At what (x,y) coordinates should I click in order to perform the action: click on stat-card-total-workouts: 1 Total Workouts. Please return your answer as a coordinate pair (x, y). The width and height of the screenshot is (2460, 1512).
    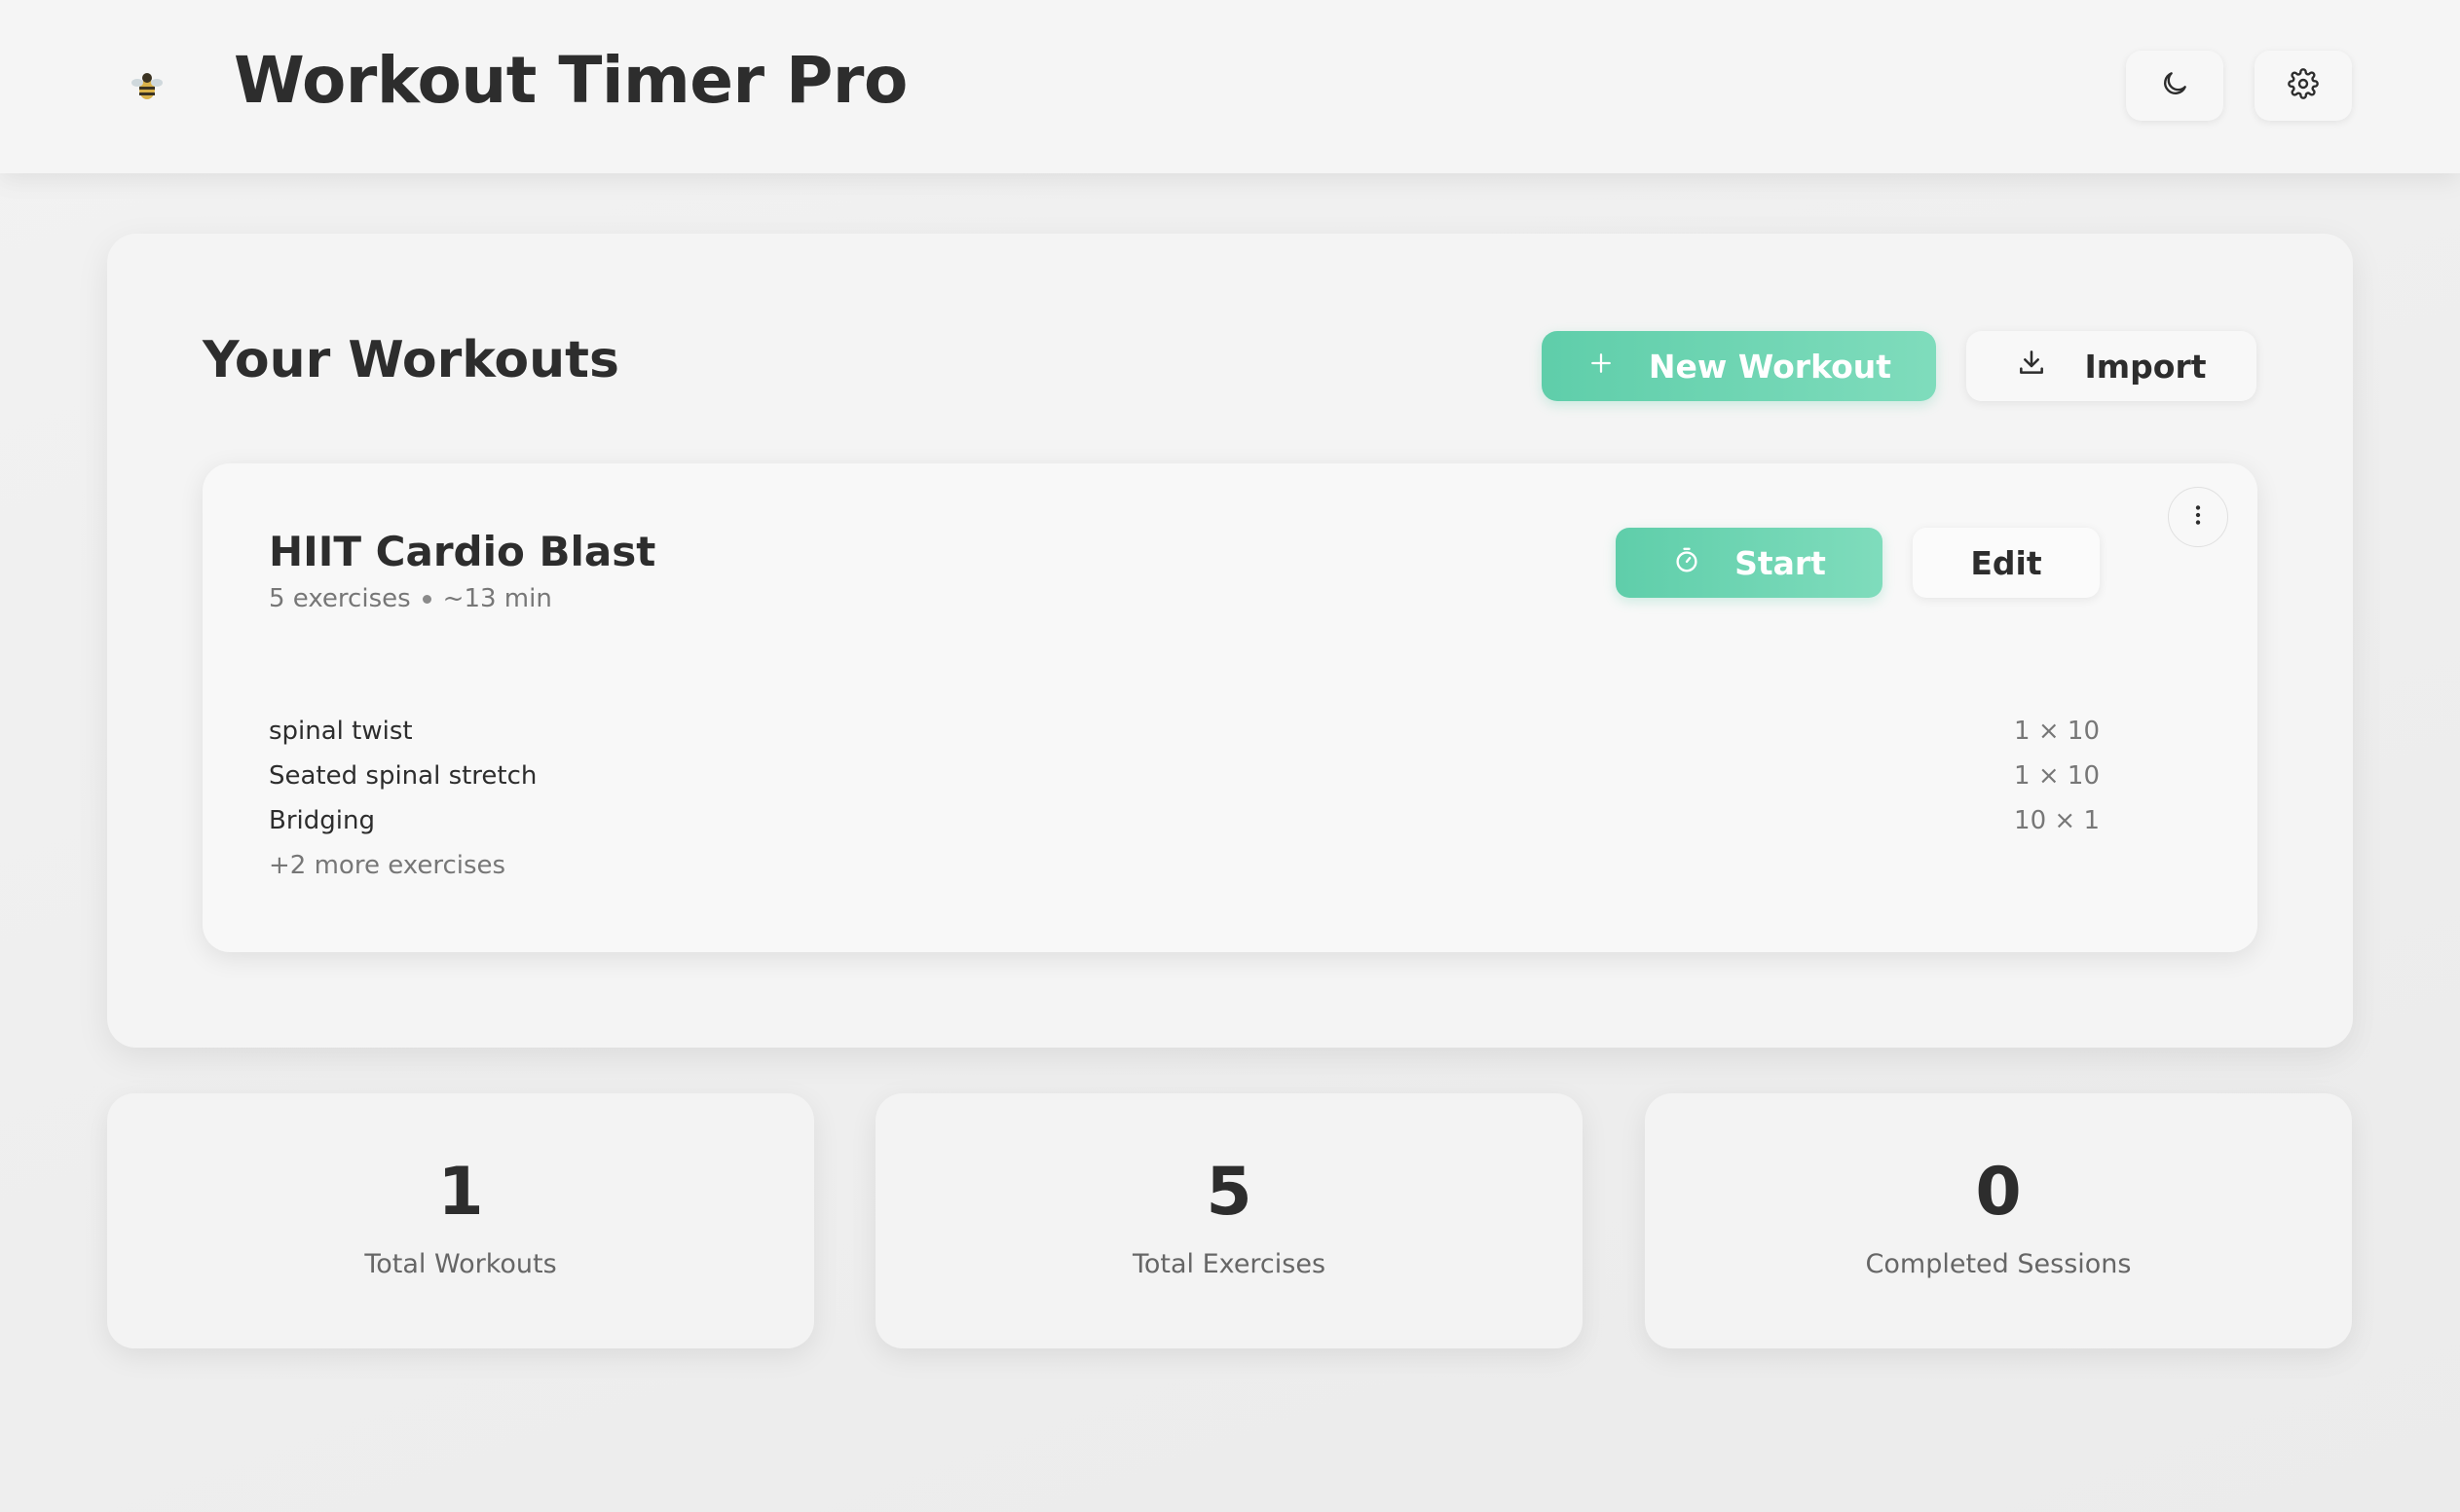
    Looking at the image, I should click on (461, 1220).